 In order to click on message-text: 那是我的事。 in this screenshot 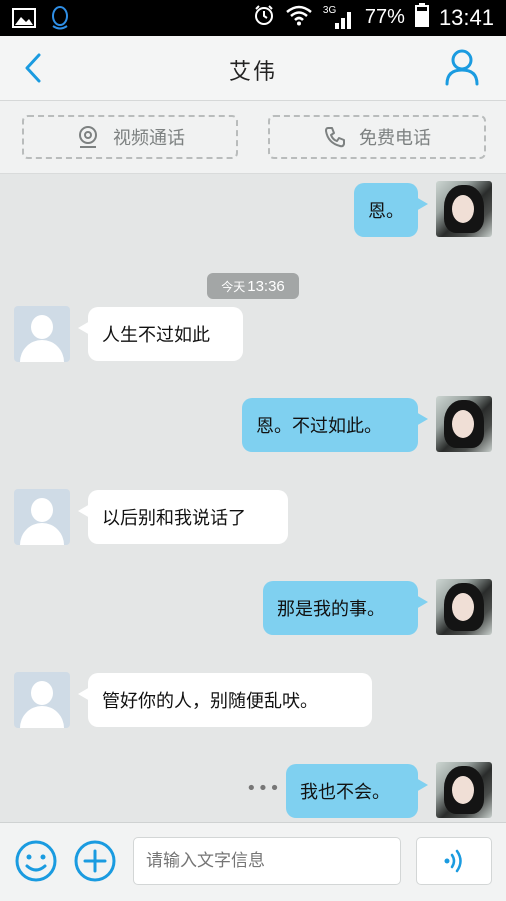, I will do `click(331, 609)`.